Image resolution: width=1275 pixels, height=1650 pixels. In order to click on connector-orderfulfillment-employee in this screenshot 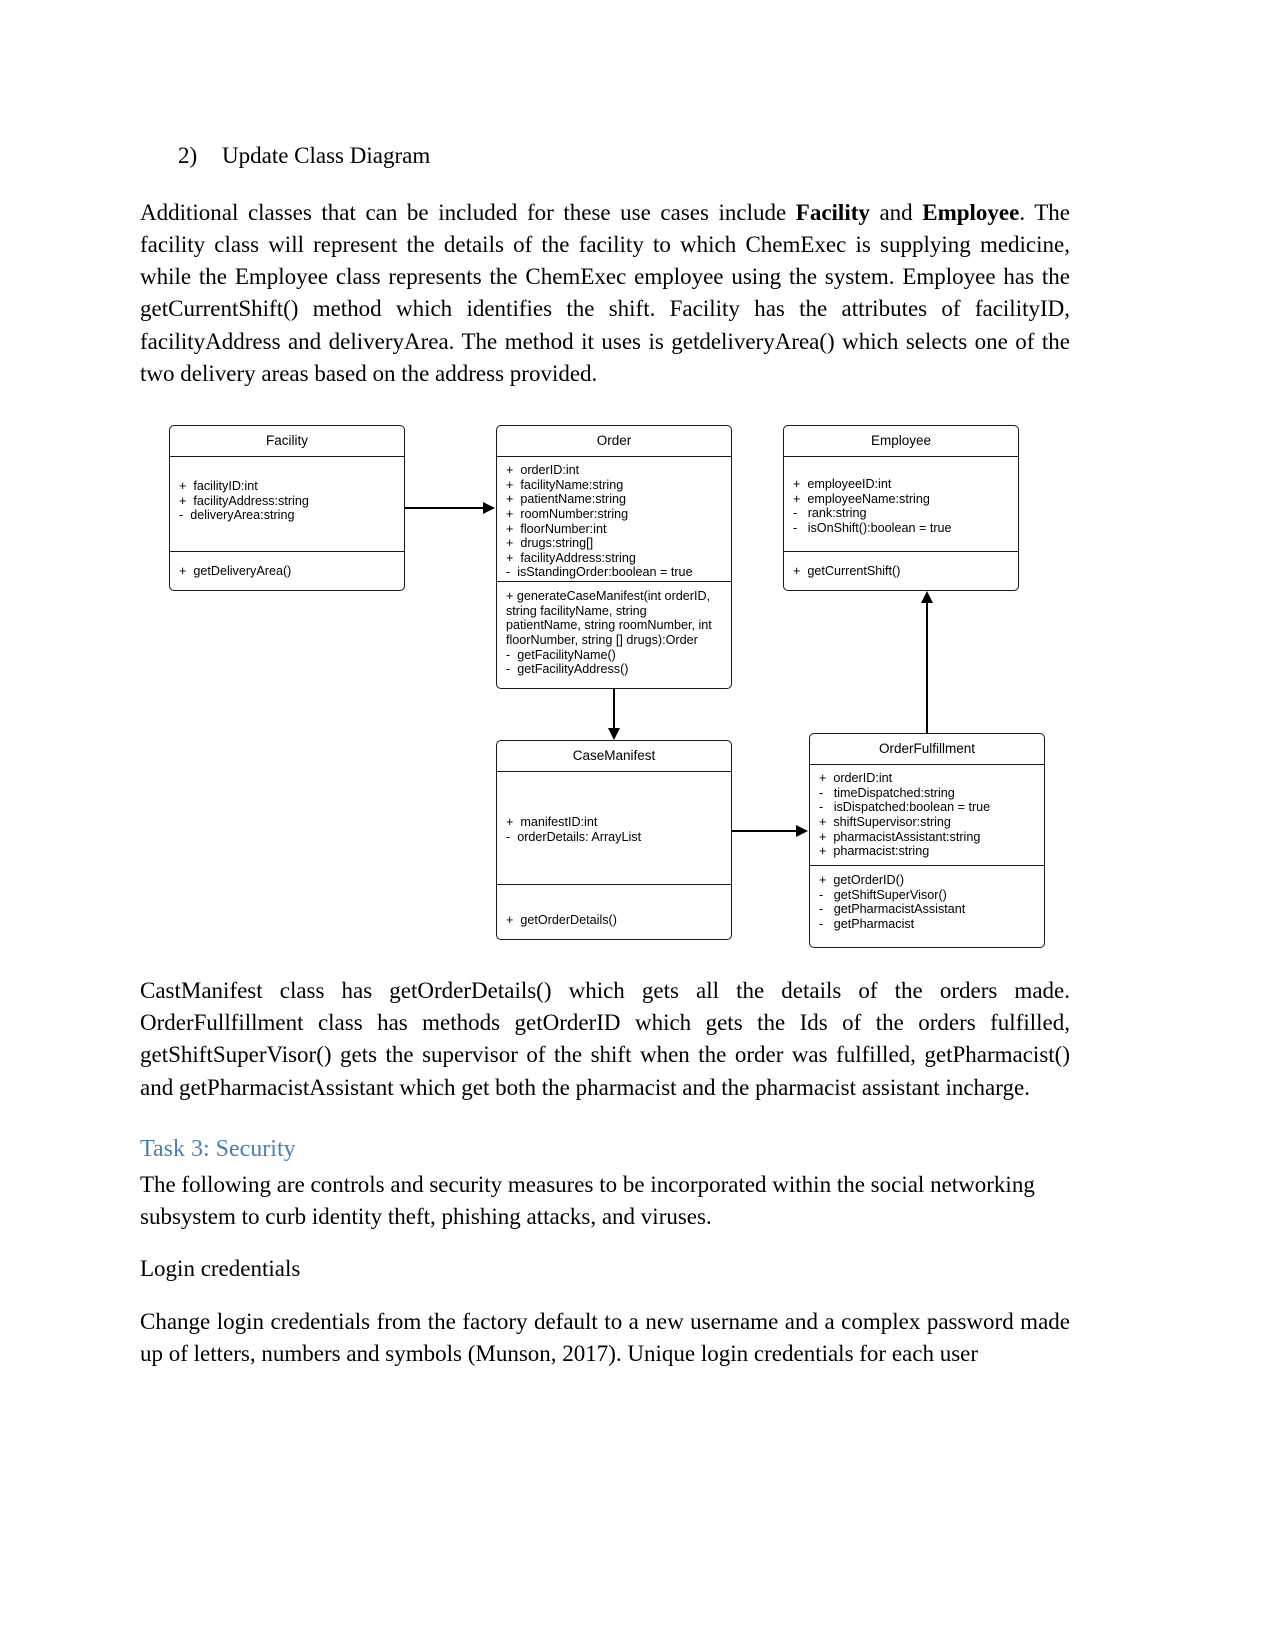, I will do `click(927, 668)`.